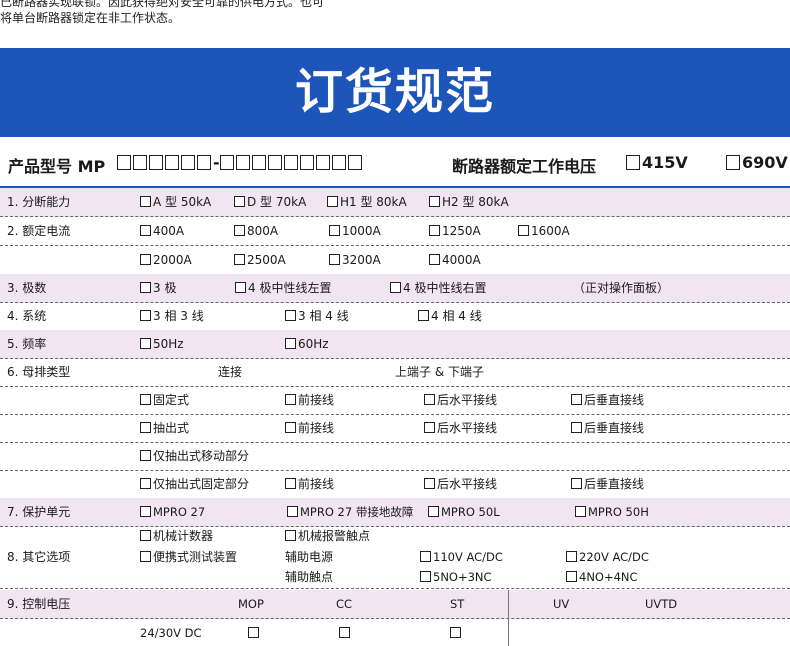 Image resolution: width=790 pixels, height=646 pixels. Describe the element at coordinates (469, 202) in the screenshot. I see `option: H2 型 80kA` at that location.